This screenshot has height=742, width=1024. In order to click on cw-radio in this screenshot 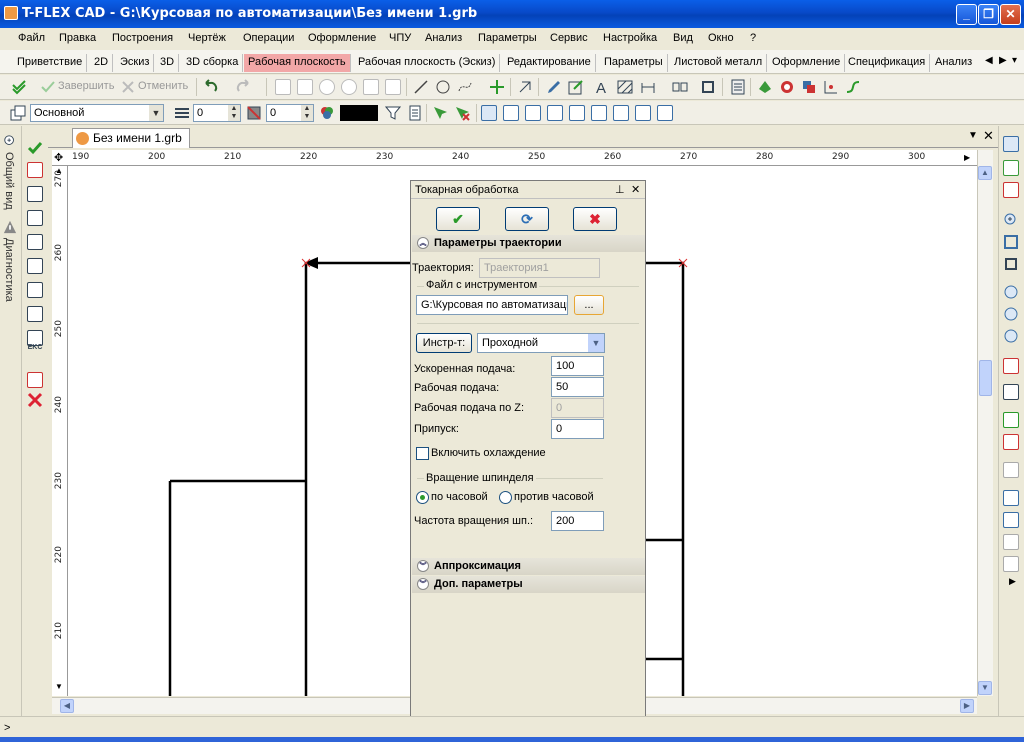, I will do `click(422, 497)`.